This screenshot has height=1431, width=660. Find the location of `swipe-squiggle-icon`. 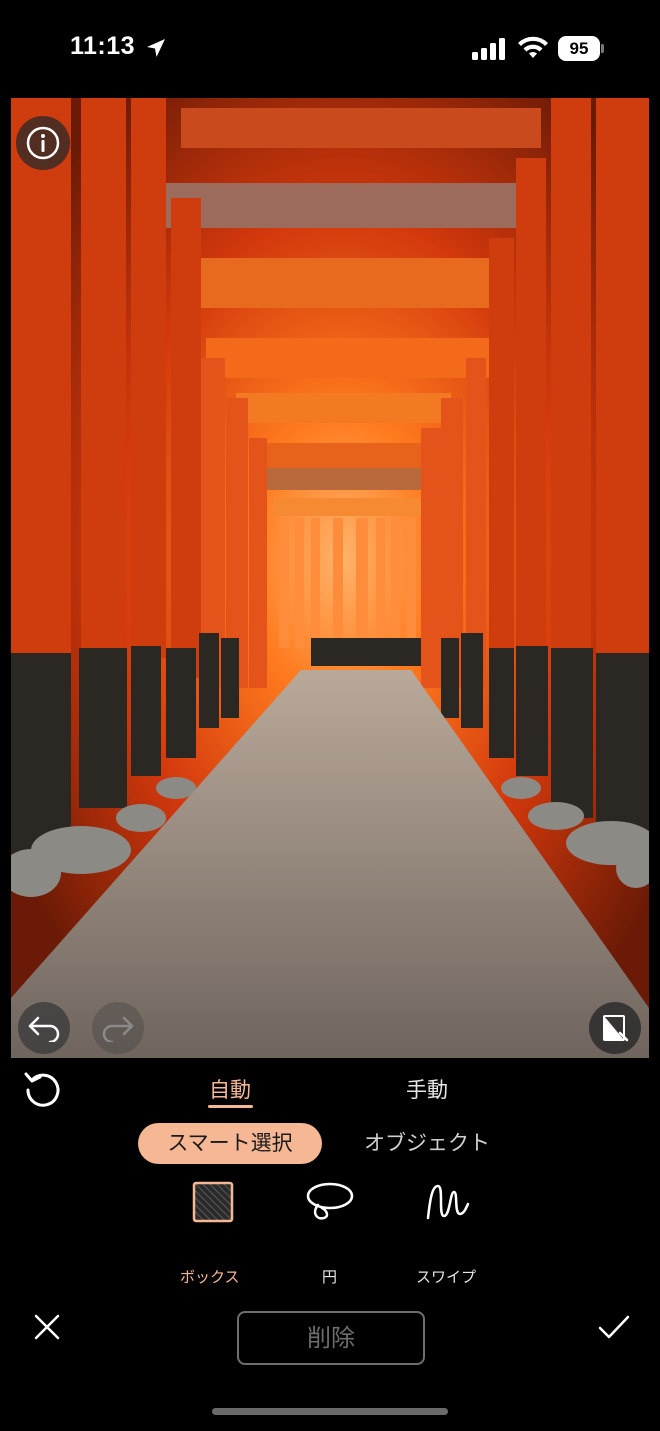

swipe-squiggle-icon is located at coordinates (448, 1202).